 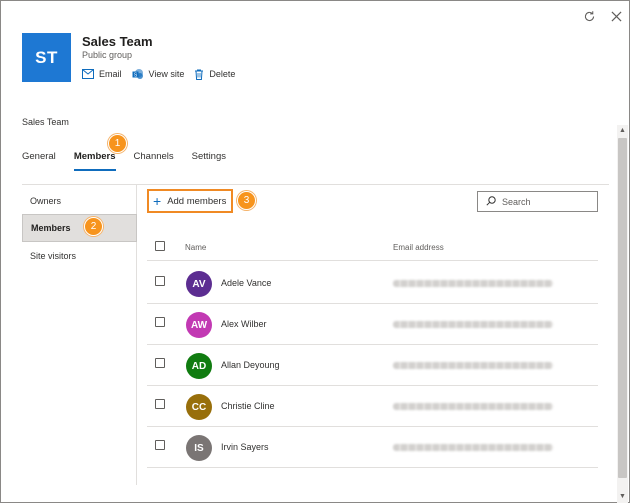 What do you see at coordinates (372, 365) in the screenshot?
I see `table-row: AD Allan Deyoung` at bounding box center [372, 365].